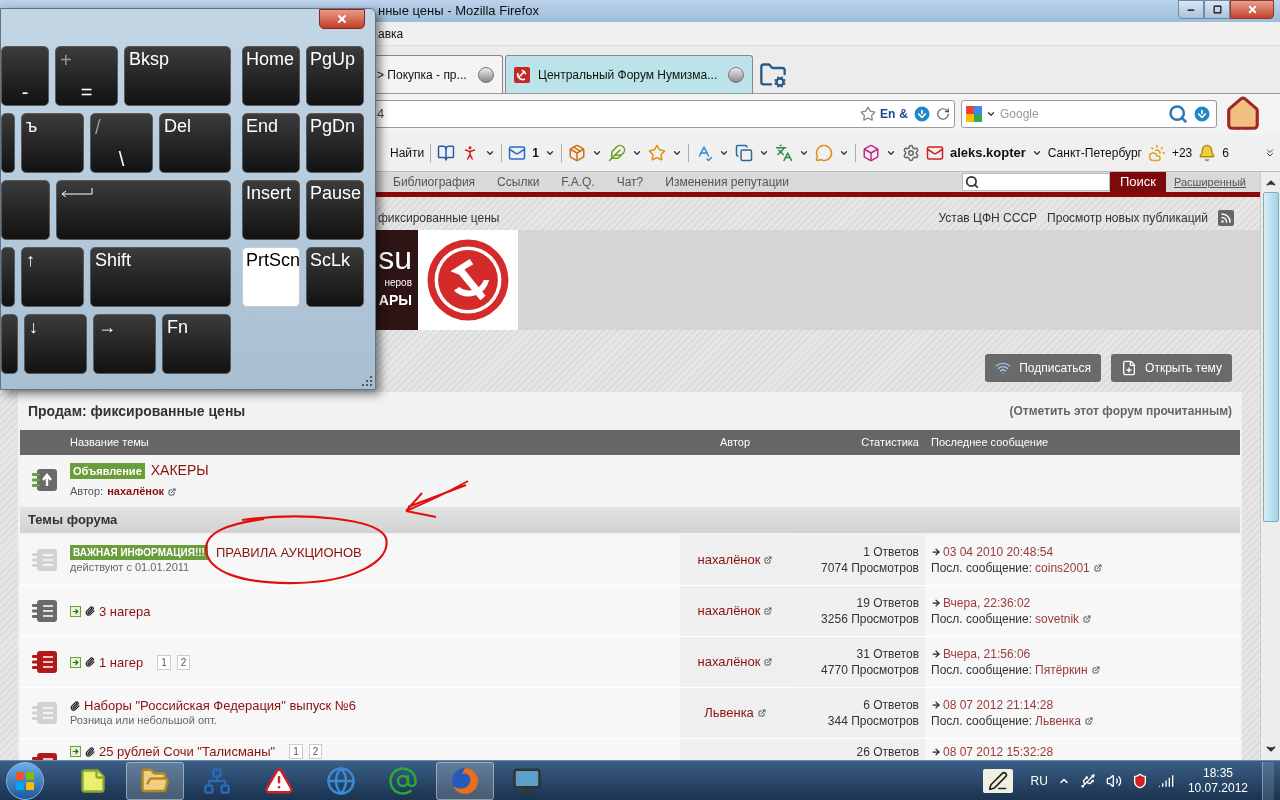 Image resolution: width=1280 pixels, height=800 pixels. Describe the element at coordinates (991, 114) in the screenshot. I see `caret-icon` at that location.